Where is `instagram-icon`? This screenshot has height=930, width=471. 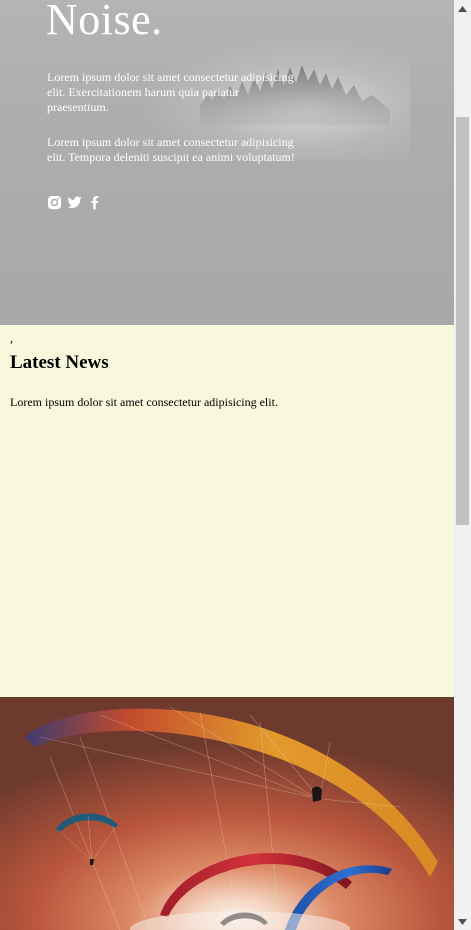 instagram-icon is located at coordinates (54, 202).